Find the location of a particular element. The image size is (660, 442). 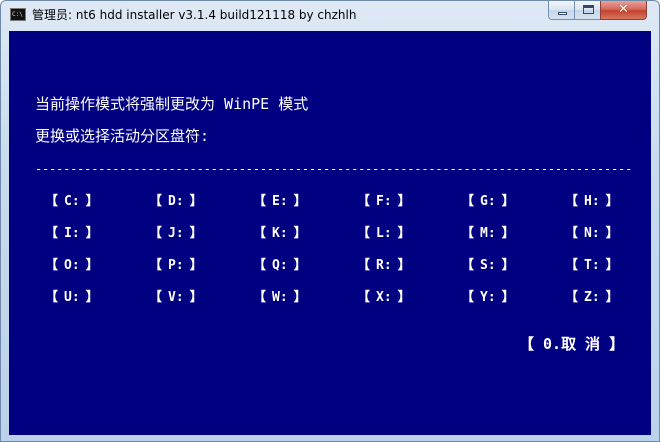

drive-button-r: 【 R: 】 is located at coordinates (387, 266).